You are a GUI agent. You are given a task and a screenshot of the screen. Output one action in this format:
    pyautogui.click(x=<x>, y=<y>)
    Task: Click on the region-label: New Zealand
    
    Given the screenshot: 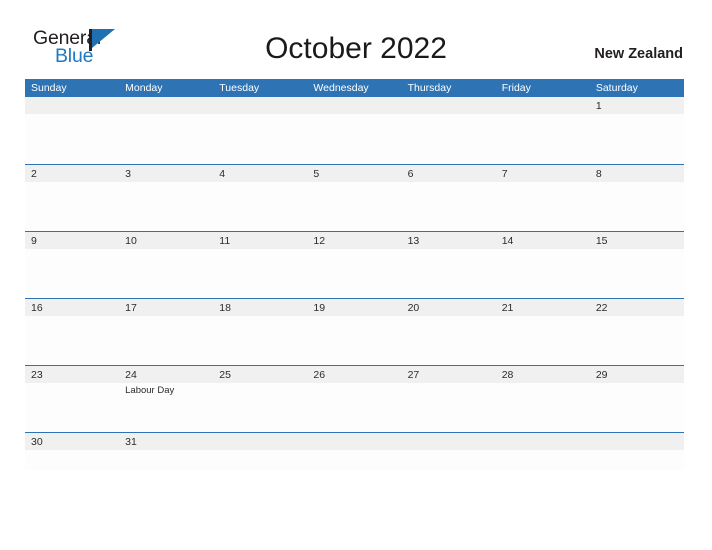 What is the action you would take?
    pyautogui.click(x=638, y=54)
    